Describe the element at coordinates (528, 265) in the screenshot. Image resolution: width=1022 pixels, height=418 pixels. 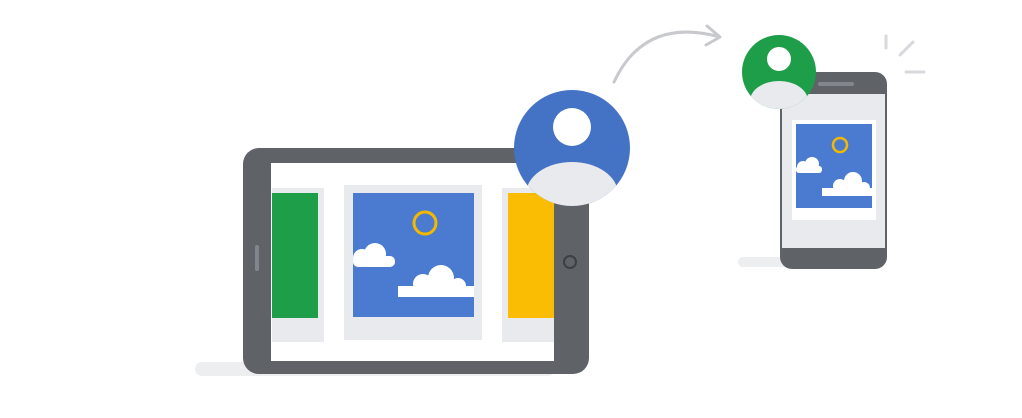
I see `tablet-card-right` at that location.